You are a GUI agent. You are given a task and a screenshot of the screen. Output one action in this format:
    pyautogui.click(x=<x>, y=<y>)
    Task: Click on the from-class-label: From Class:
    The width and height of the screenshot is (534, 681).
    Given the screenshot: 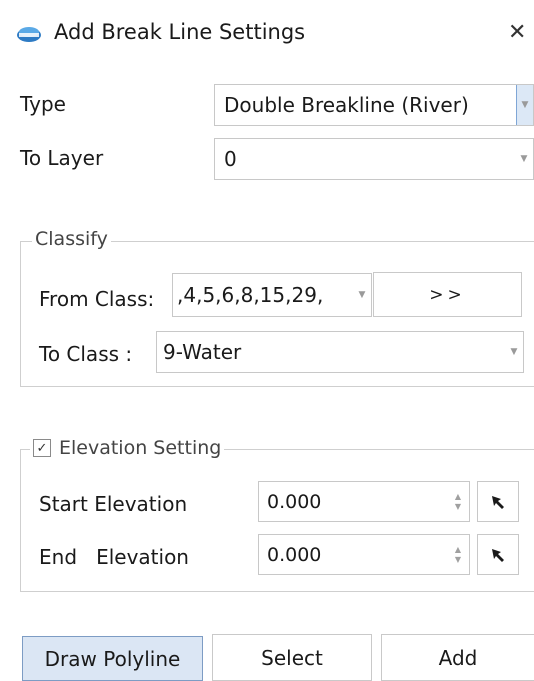 What is the action you would take?
    pyautogui.click(x=97, y=299)
    